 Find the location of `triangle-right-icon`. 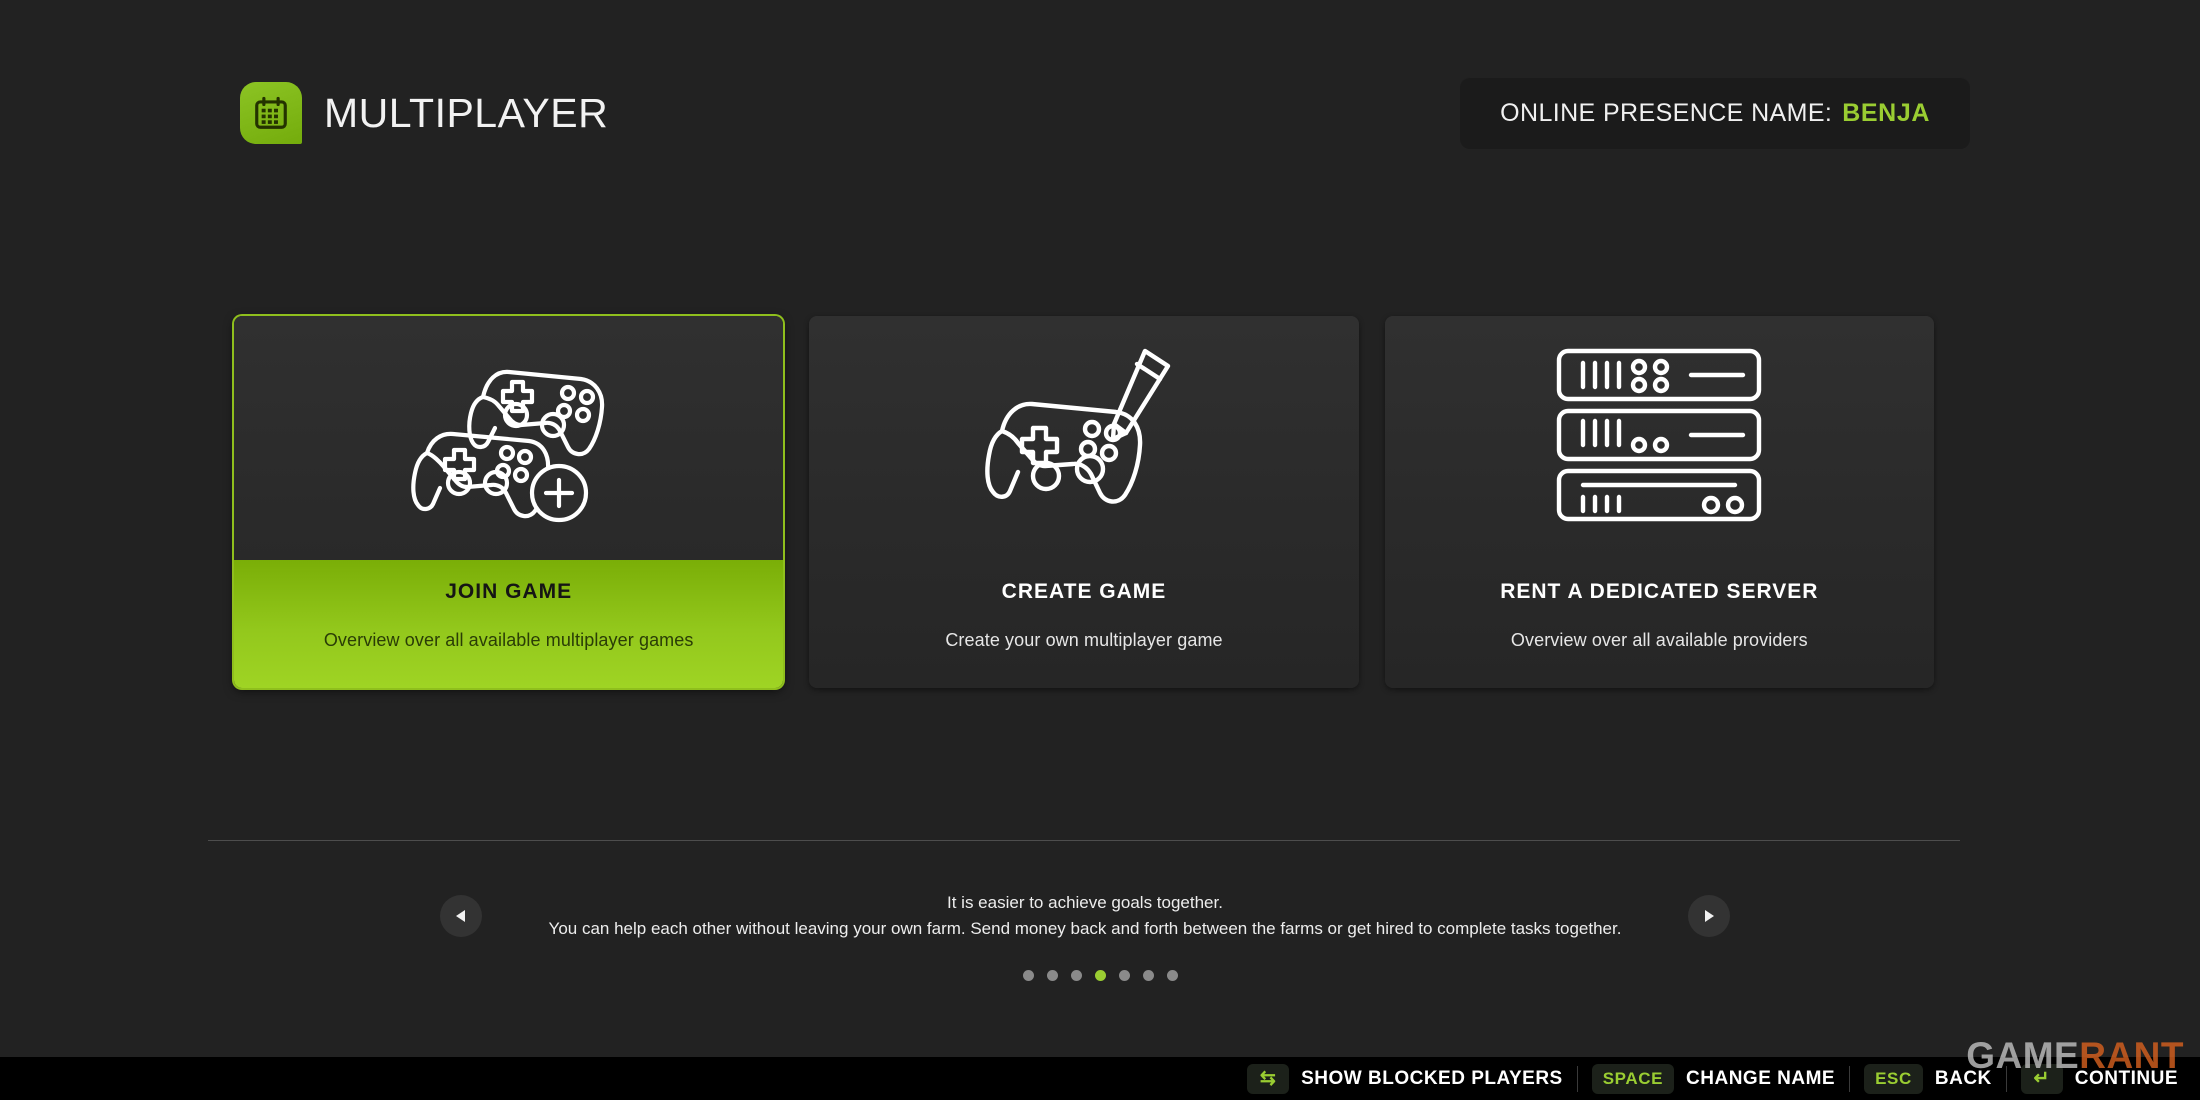

triangle-right-icon is located at coordinates (1709, 916).